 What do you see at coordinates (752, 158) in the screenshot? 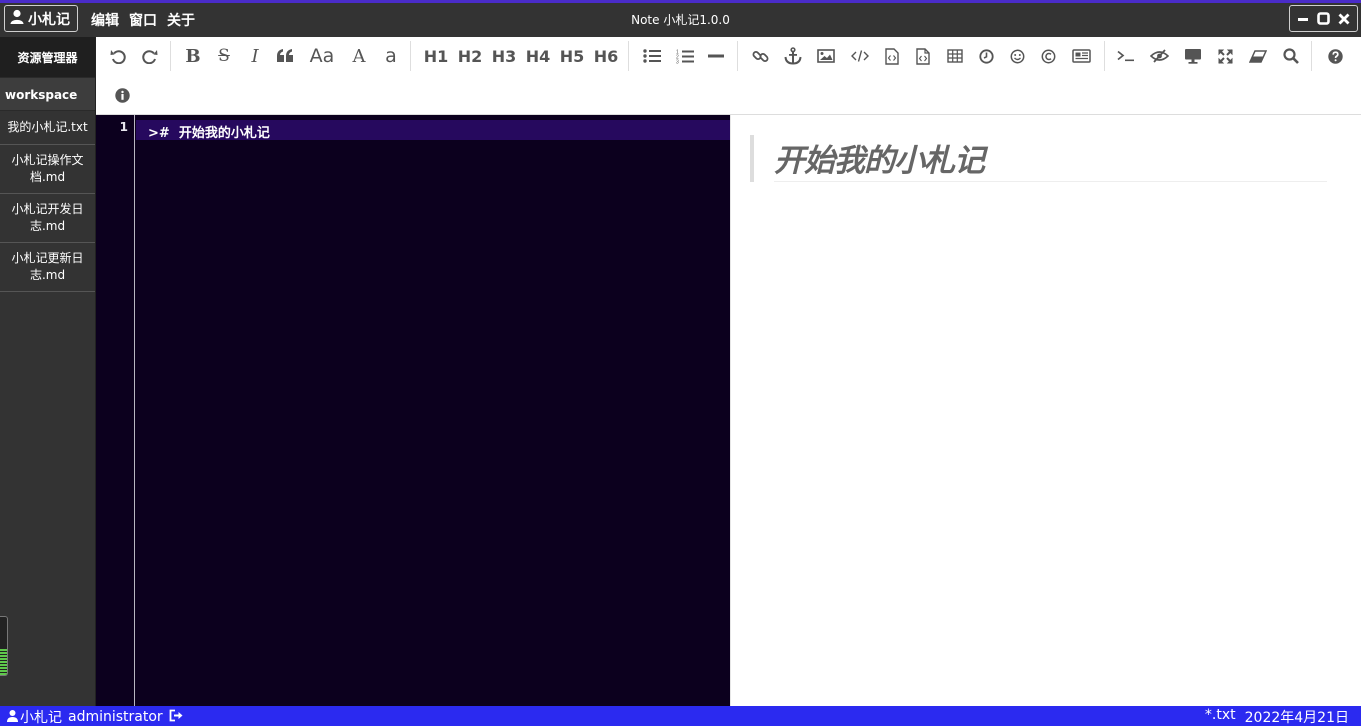
I see `preview-quote-bar` at bounding box center [752, 158].